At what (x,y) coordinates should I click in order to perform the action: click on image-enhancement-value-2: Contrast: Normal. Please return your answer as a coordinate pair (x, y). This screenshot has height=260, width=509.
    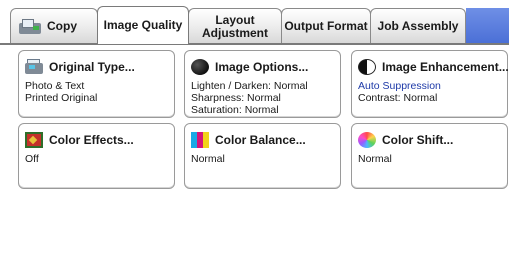
    Looking at the image, I should click on (398, 98).